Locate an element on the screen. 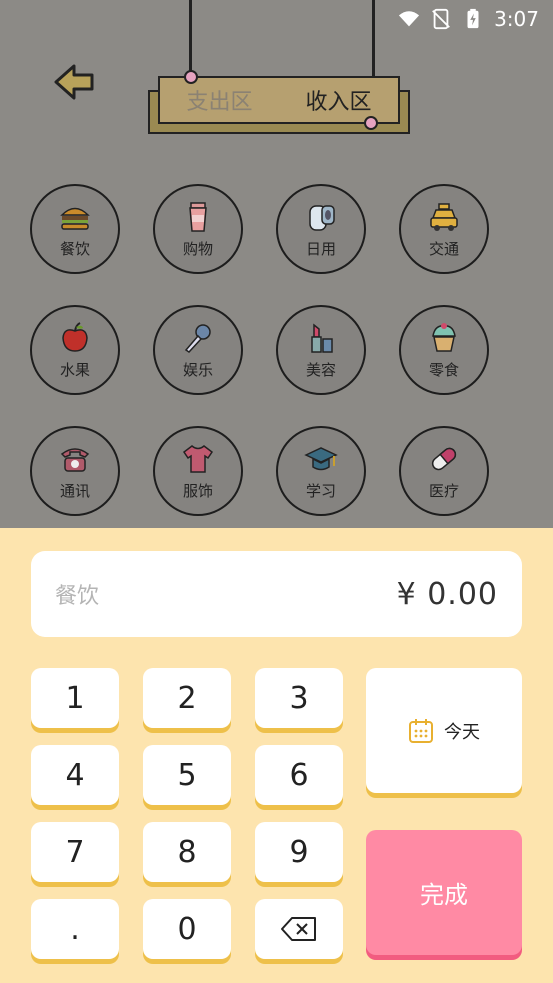 The width and height of the screenshot is (553, 983). key-5: 5 is located at coordinates (187, 775).